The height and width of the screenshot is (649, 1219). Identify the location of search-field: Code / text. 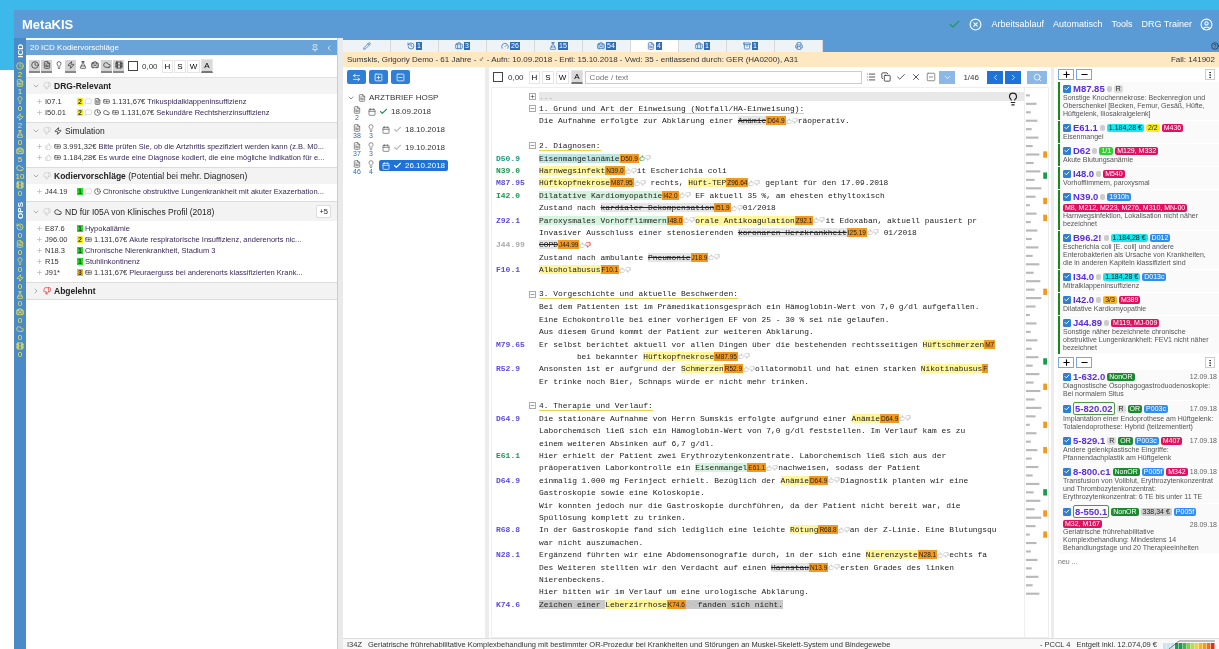
(723, 77).